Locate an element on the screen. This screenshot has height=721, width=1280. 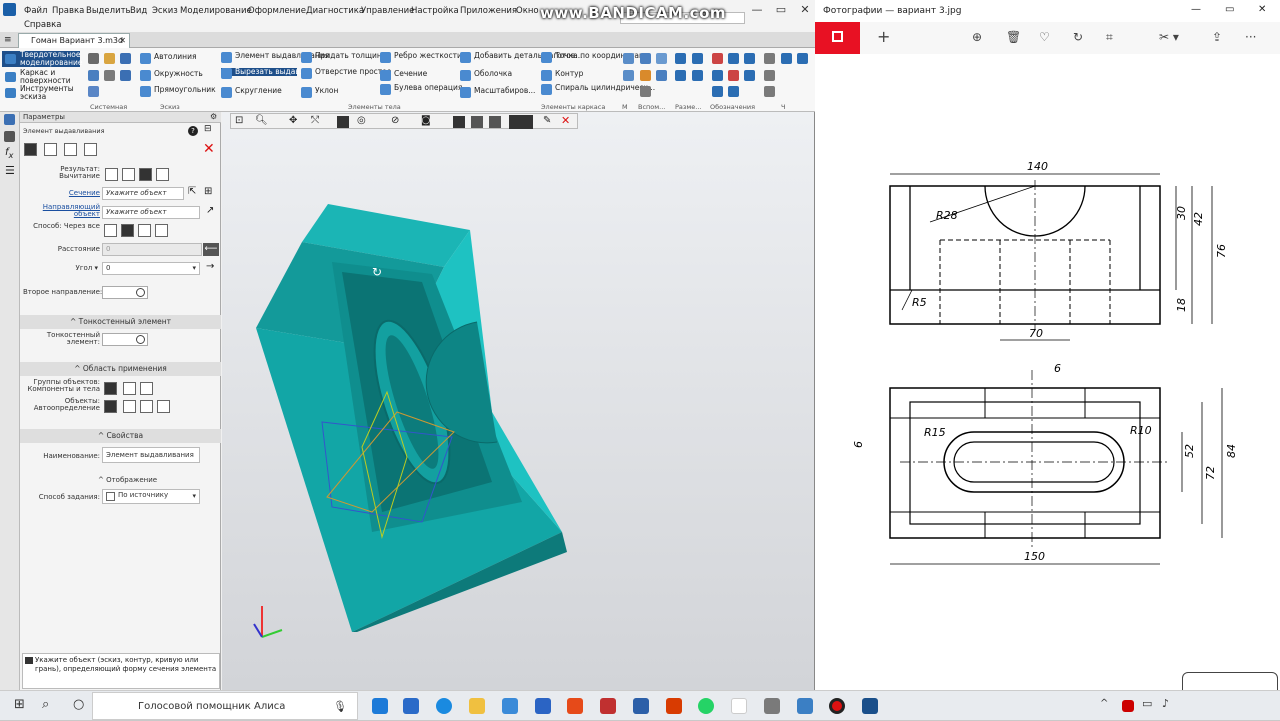
objects-add-icon is located at coordinates (163, 406).